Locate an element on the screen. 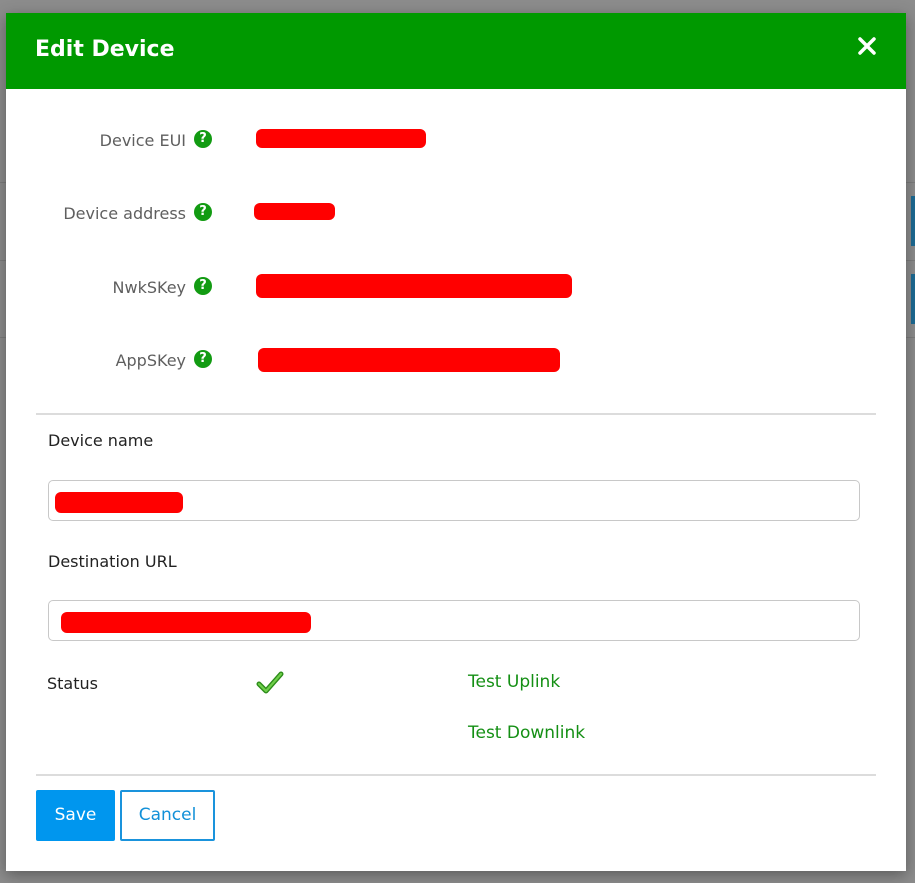 The width and height of the screenshot is (915, 883). device-name-input is located at coordinates (454, 500).